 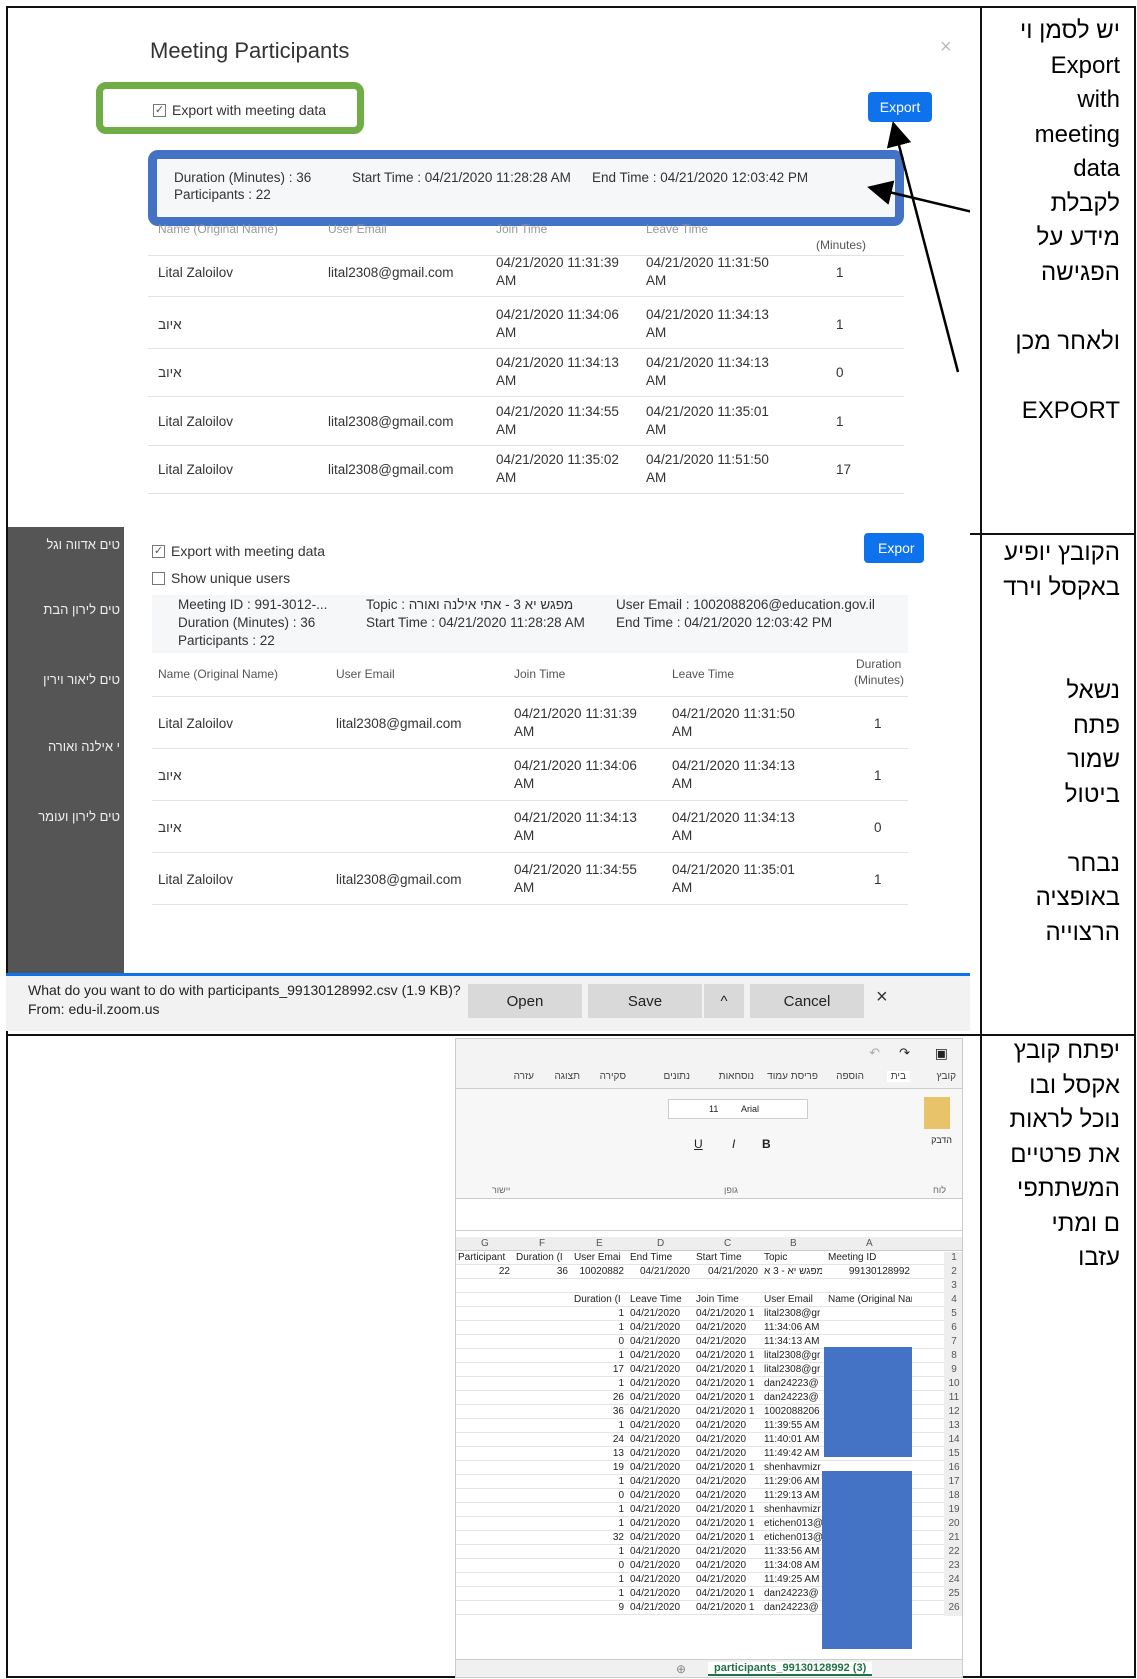 What do you see at coordinates (660, 1243) in the screenshot?
I see `column-header: D` at bounding box center [660, 1243].